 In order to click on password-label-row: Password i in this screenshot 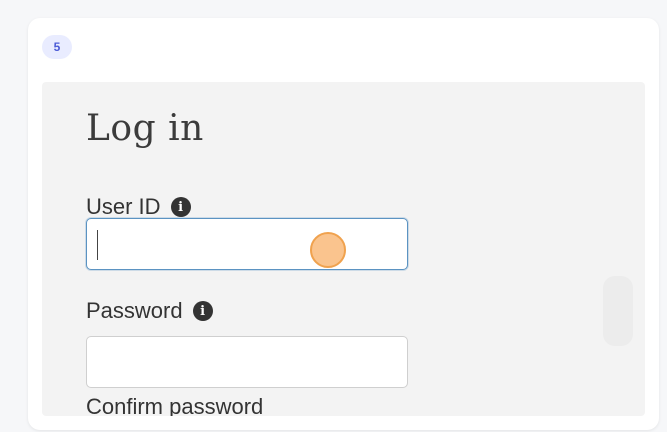, I will do `click(149, 311)`.